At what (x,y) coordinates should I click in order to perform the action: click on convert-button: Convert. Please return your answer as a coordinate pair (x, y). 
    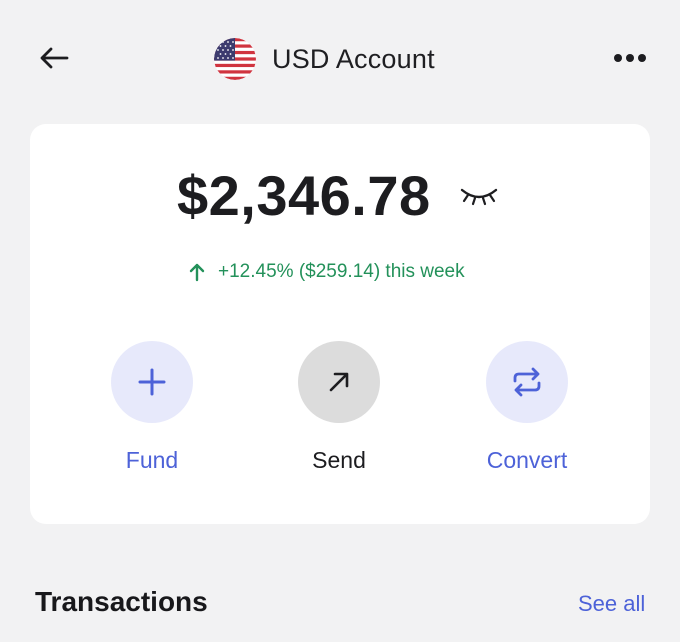
    Looking at the image, I should click on (527, 411).